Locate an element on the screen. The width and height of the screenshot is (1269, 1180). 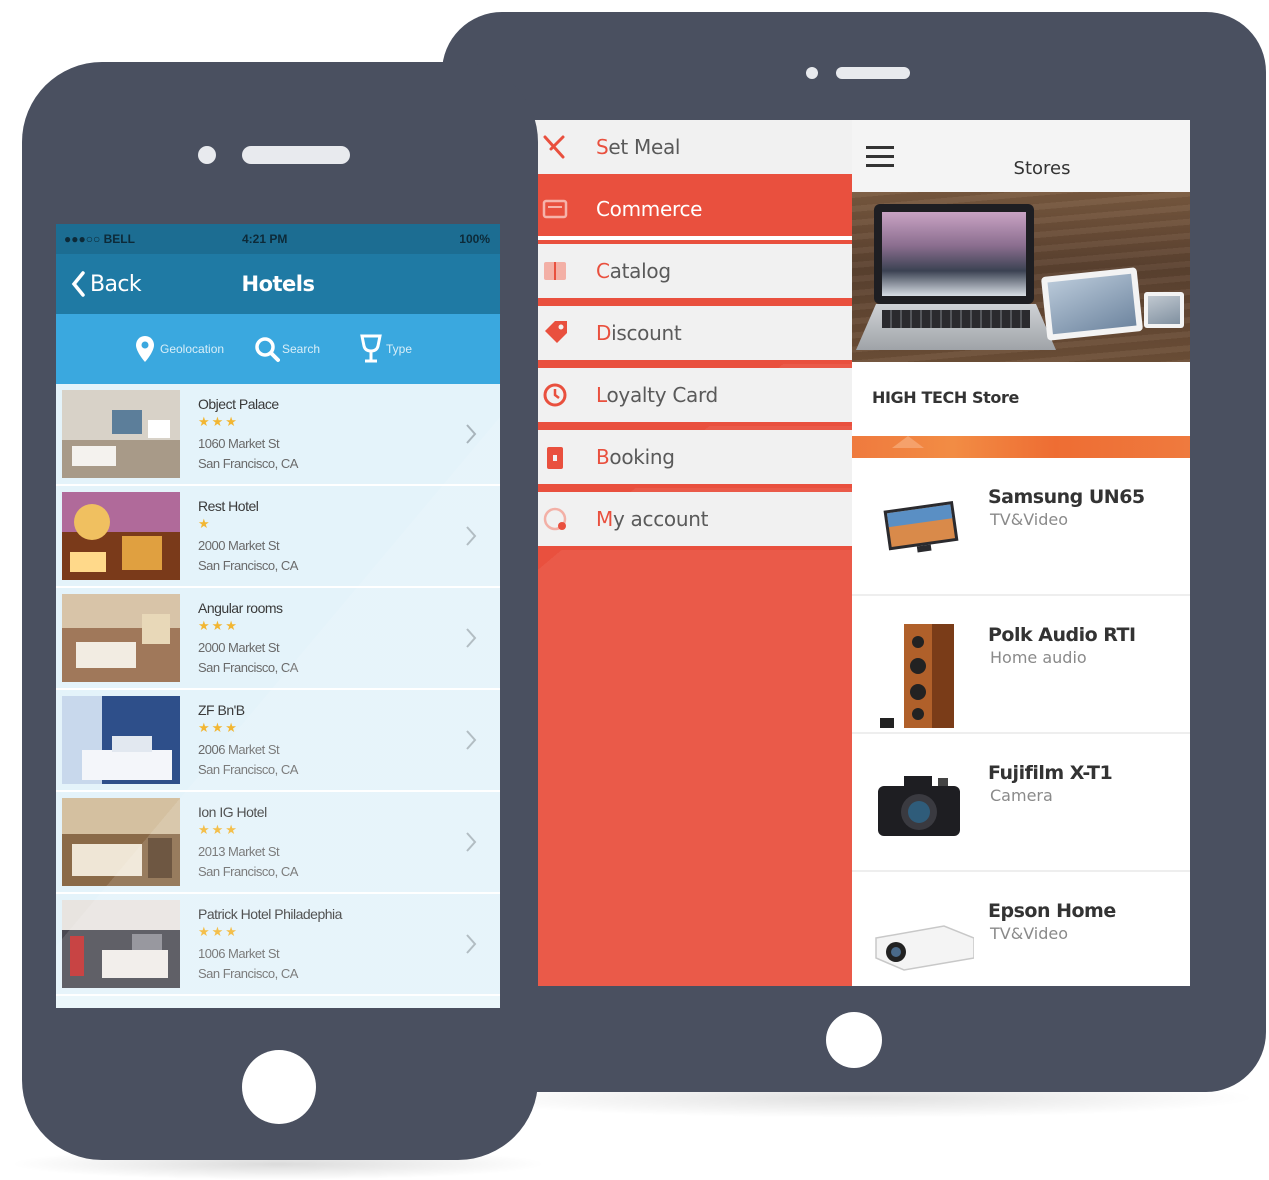
phone-speaker is located at coordinates (296, 155).